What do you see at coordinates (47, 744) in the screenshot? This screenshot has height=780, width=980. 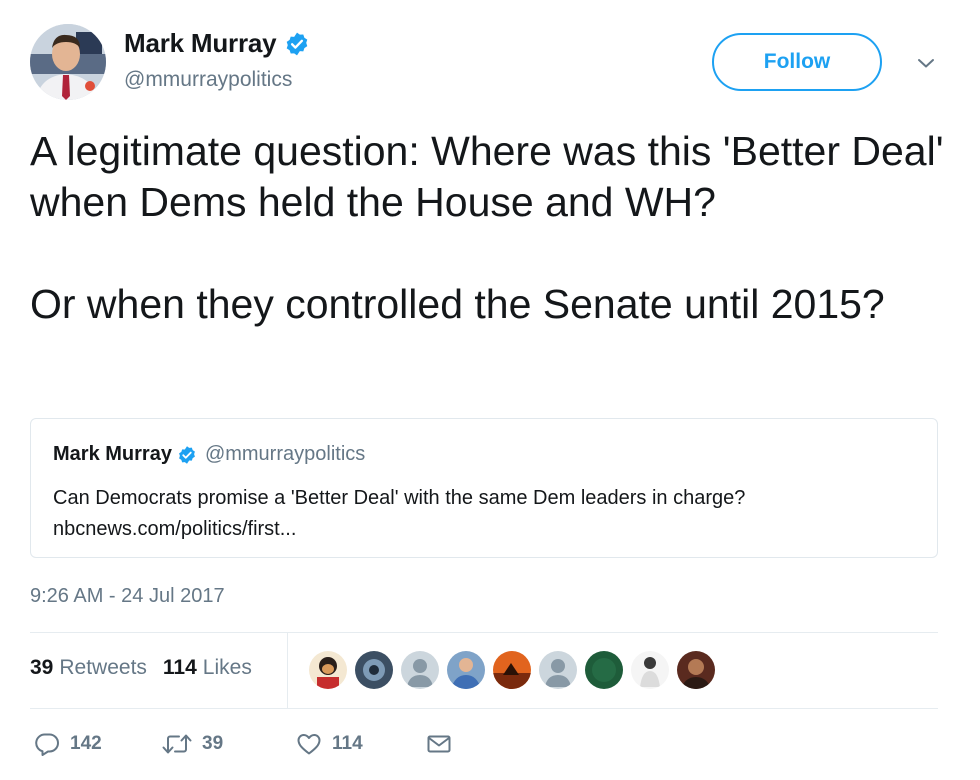 I see `reply-icon` at bounding box center [47, 744].